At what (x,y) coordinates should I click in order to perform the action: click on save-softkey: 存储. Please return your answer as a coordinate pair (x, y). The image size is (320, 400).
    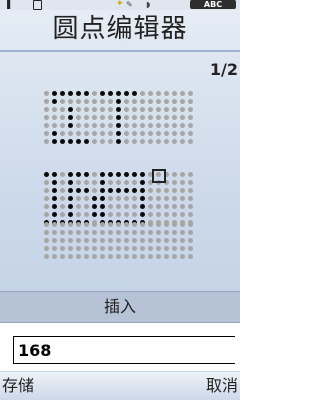
    Looking at the image, I should click on (18, 386).